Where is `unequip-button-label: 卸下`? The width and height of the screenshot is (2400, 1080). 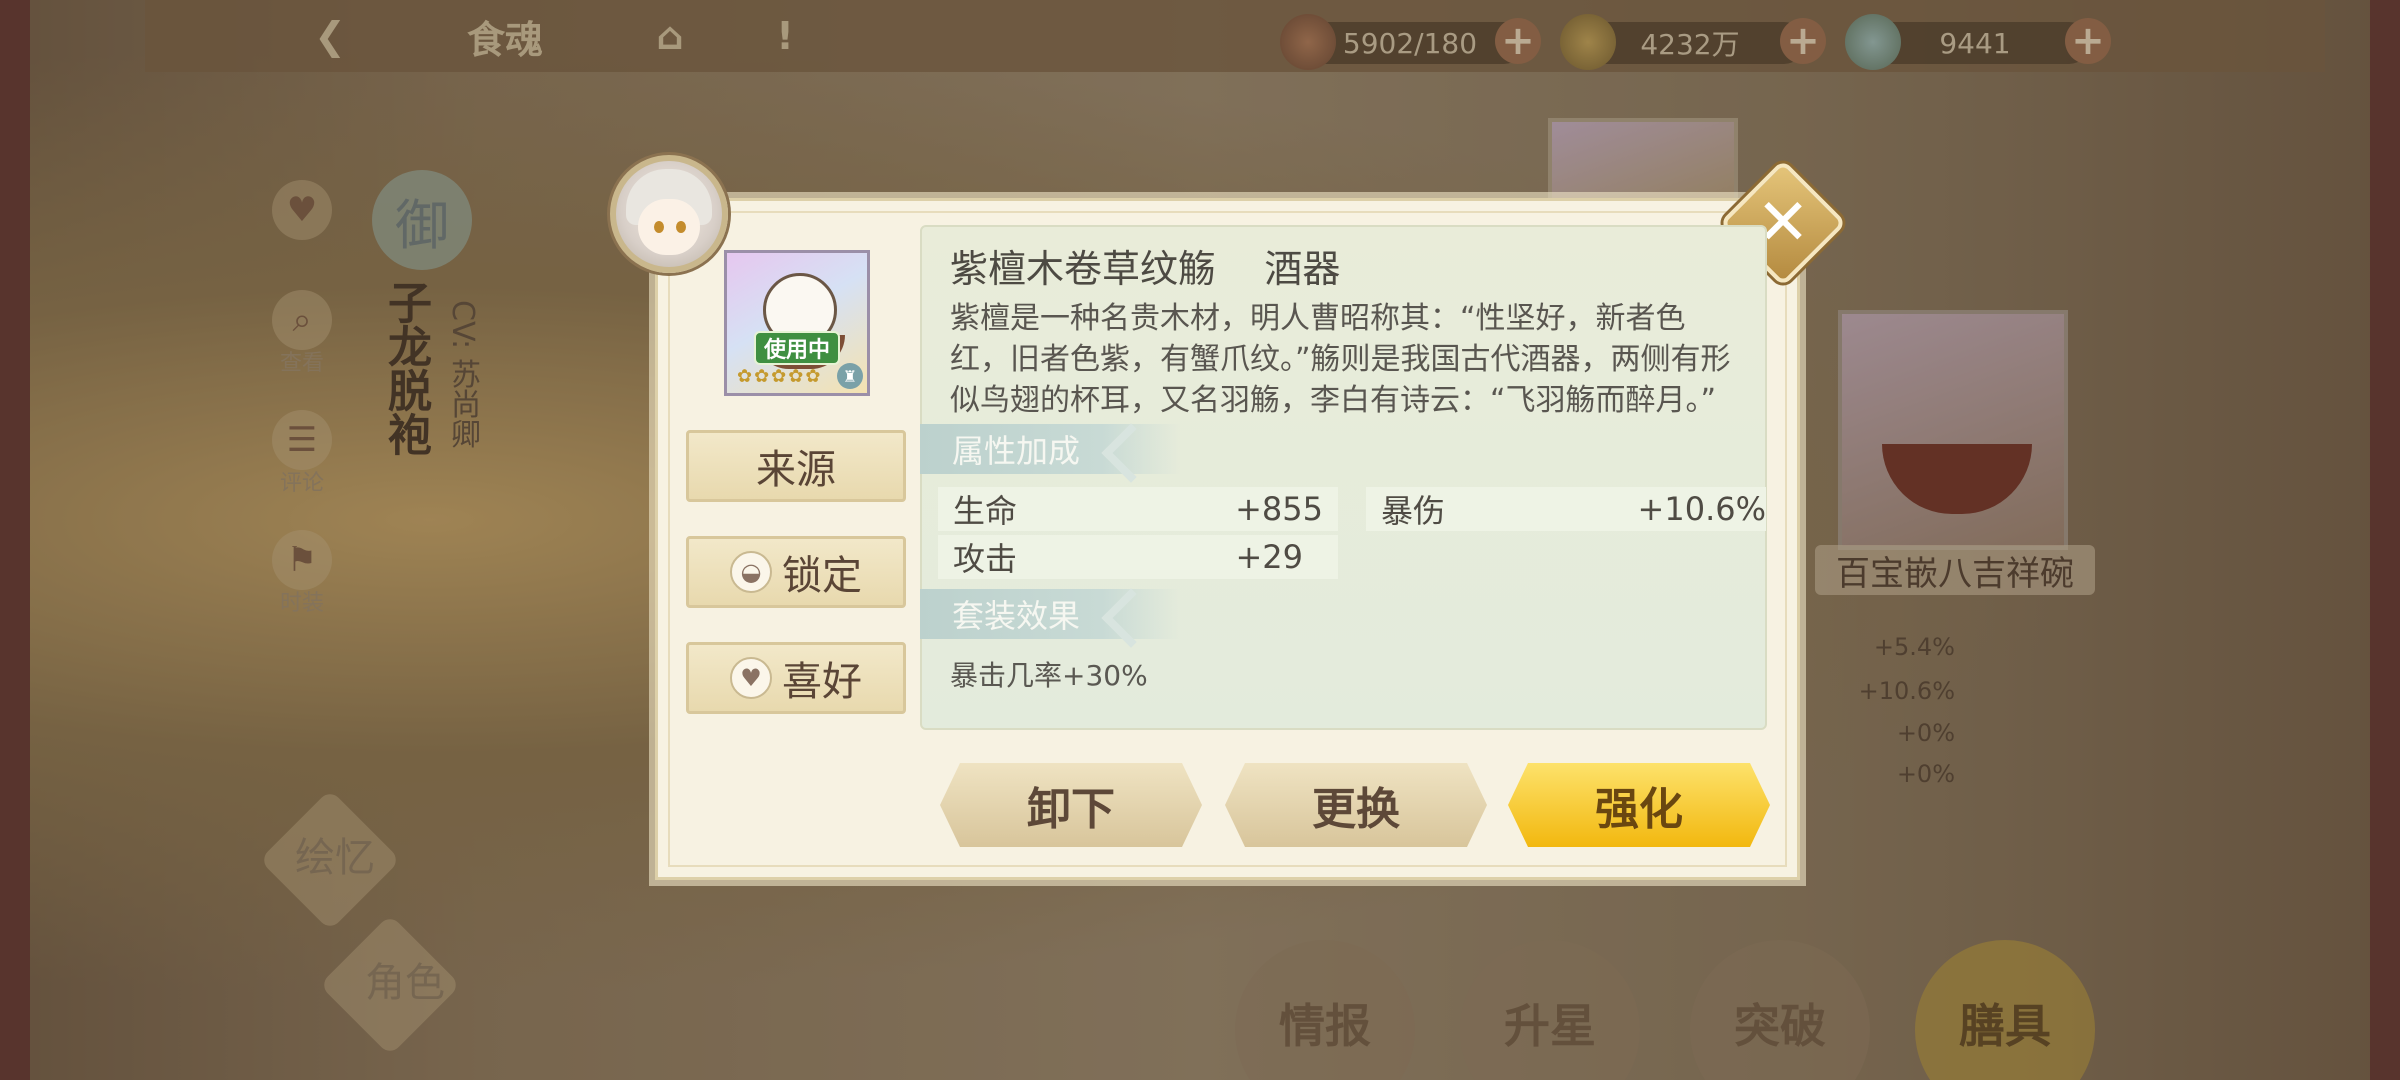 unequip-button-label: 卸下 is located at coordinates (1071, 809).